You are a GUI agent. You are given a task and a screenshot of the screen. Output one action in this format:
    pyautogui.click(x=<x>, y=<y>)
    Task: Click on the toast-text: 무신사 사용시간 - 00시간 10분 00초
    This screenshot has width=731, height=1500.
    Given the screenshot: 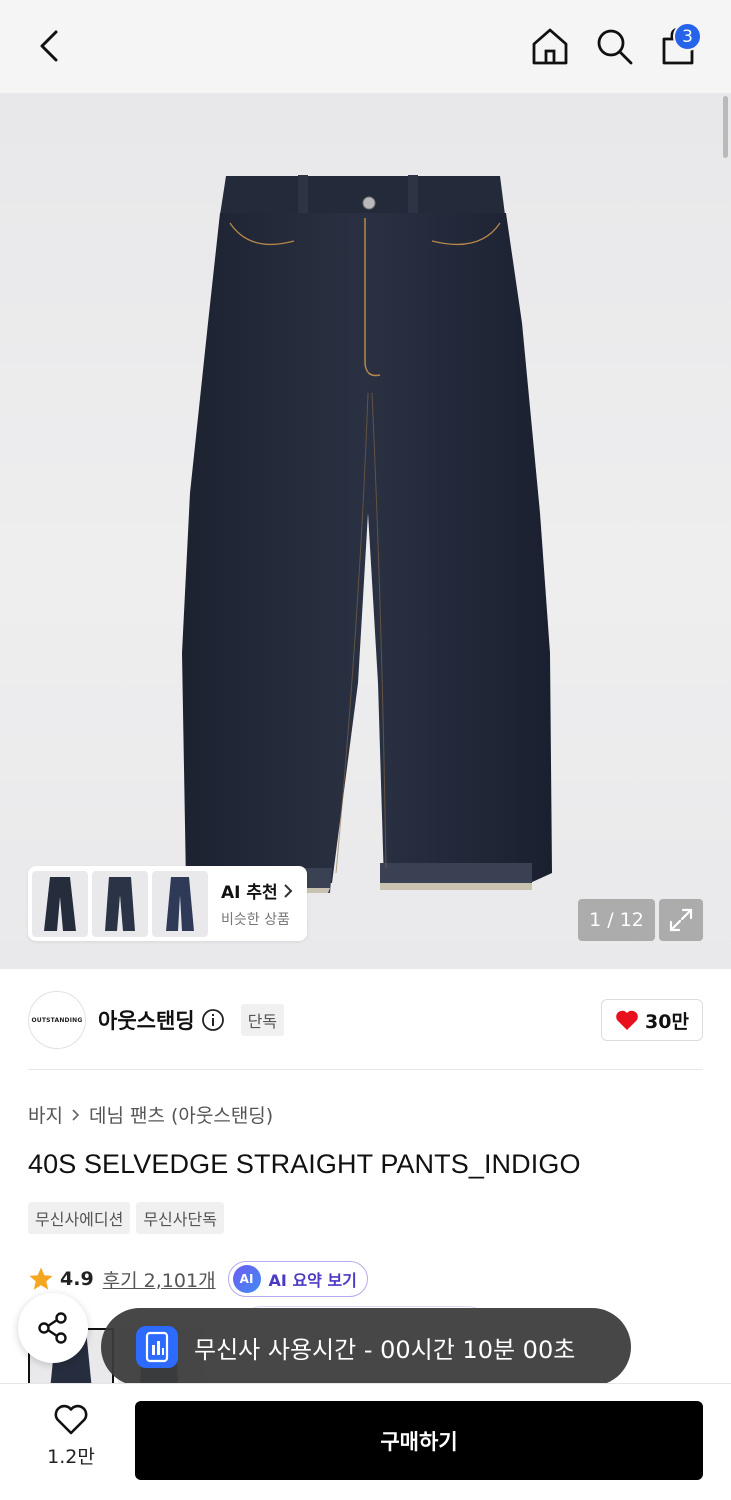 What is the action you would take?
    pyautogui.click(x=385, y=1349)
    